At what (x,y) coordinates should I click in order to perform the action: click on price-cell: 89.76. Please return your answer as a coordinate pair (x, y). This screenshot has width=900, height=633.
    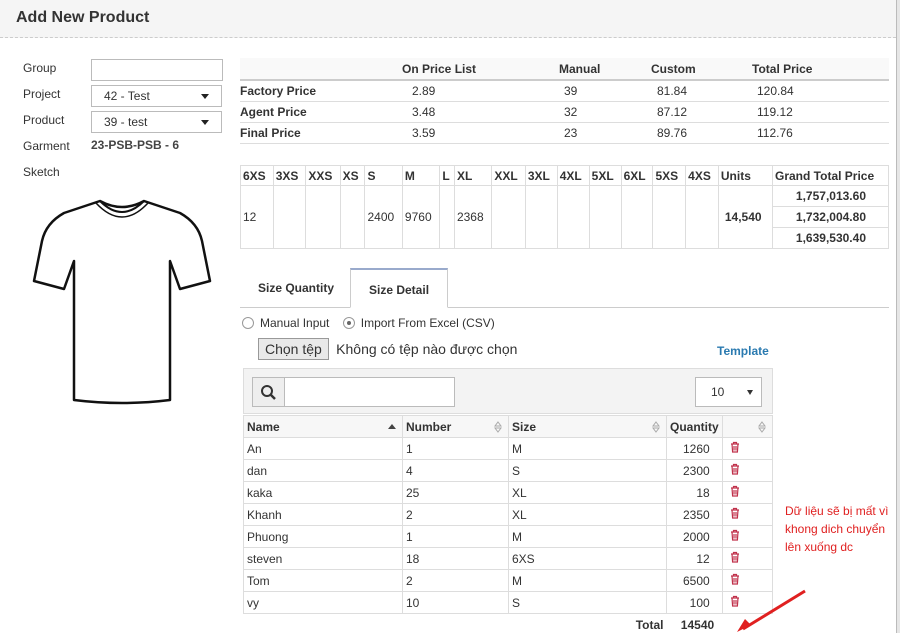
    Looking at the image, I should click on (701, 133).